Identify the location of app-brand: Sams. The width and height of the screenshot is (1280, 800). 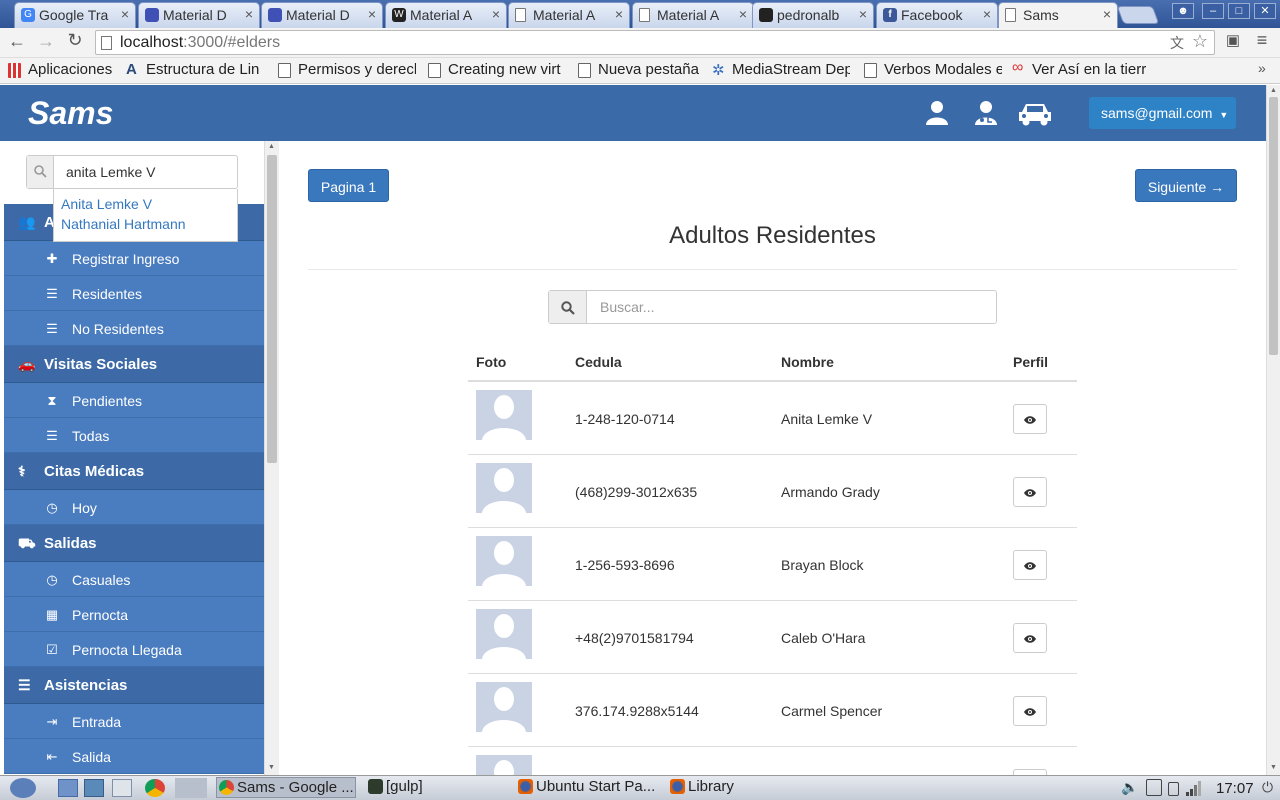
(70, 113).